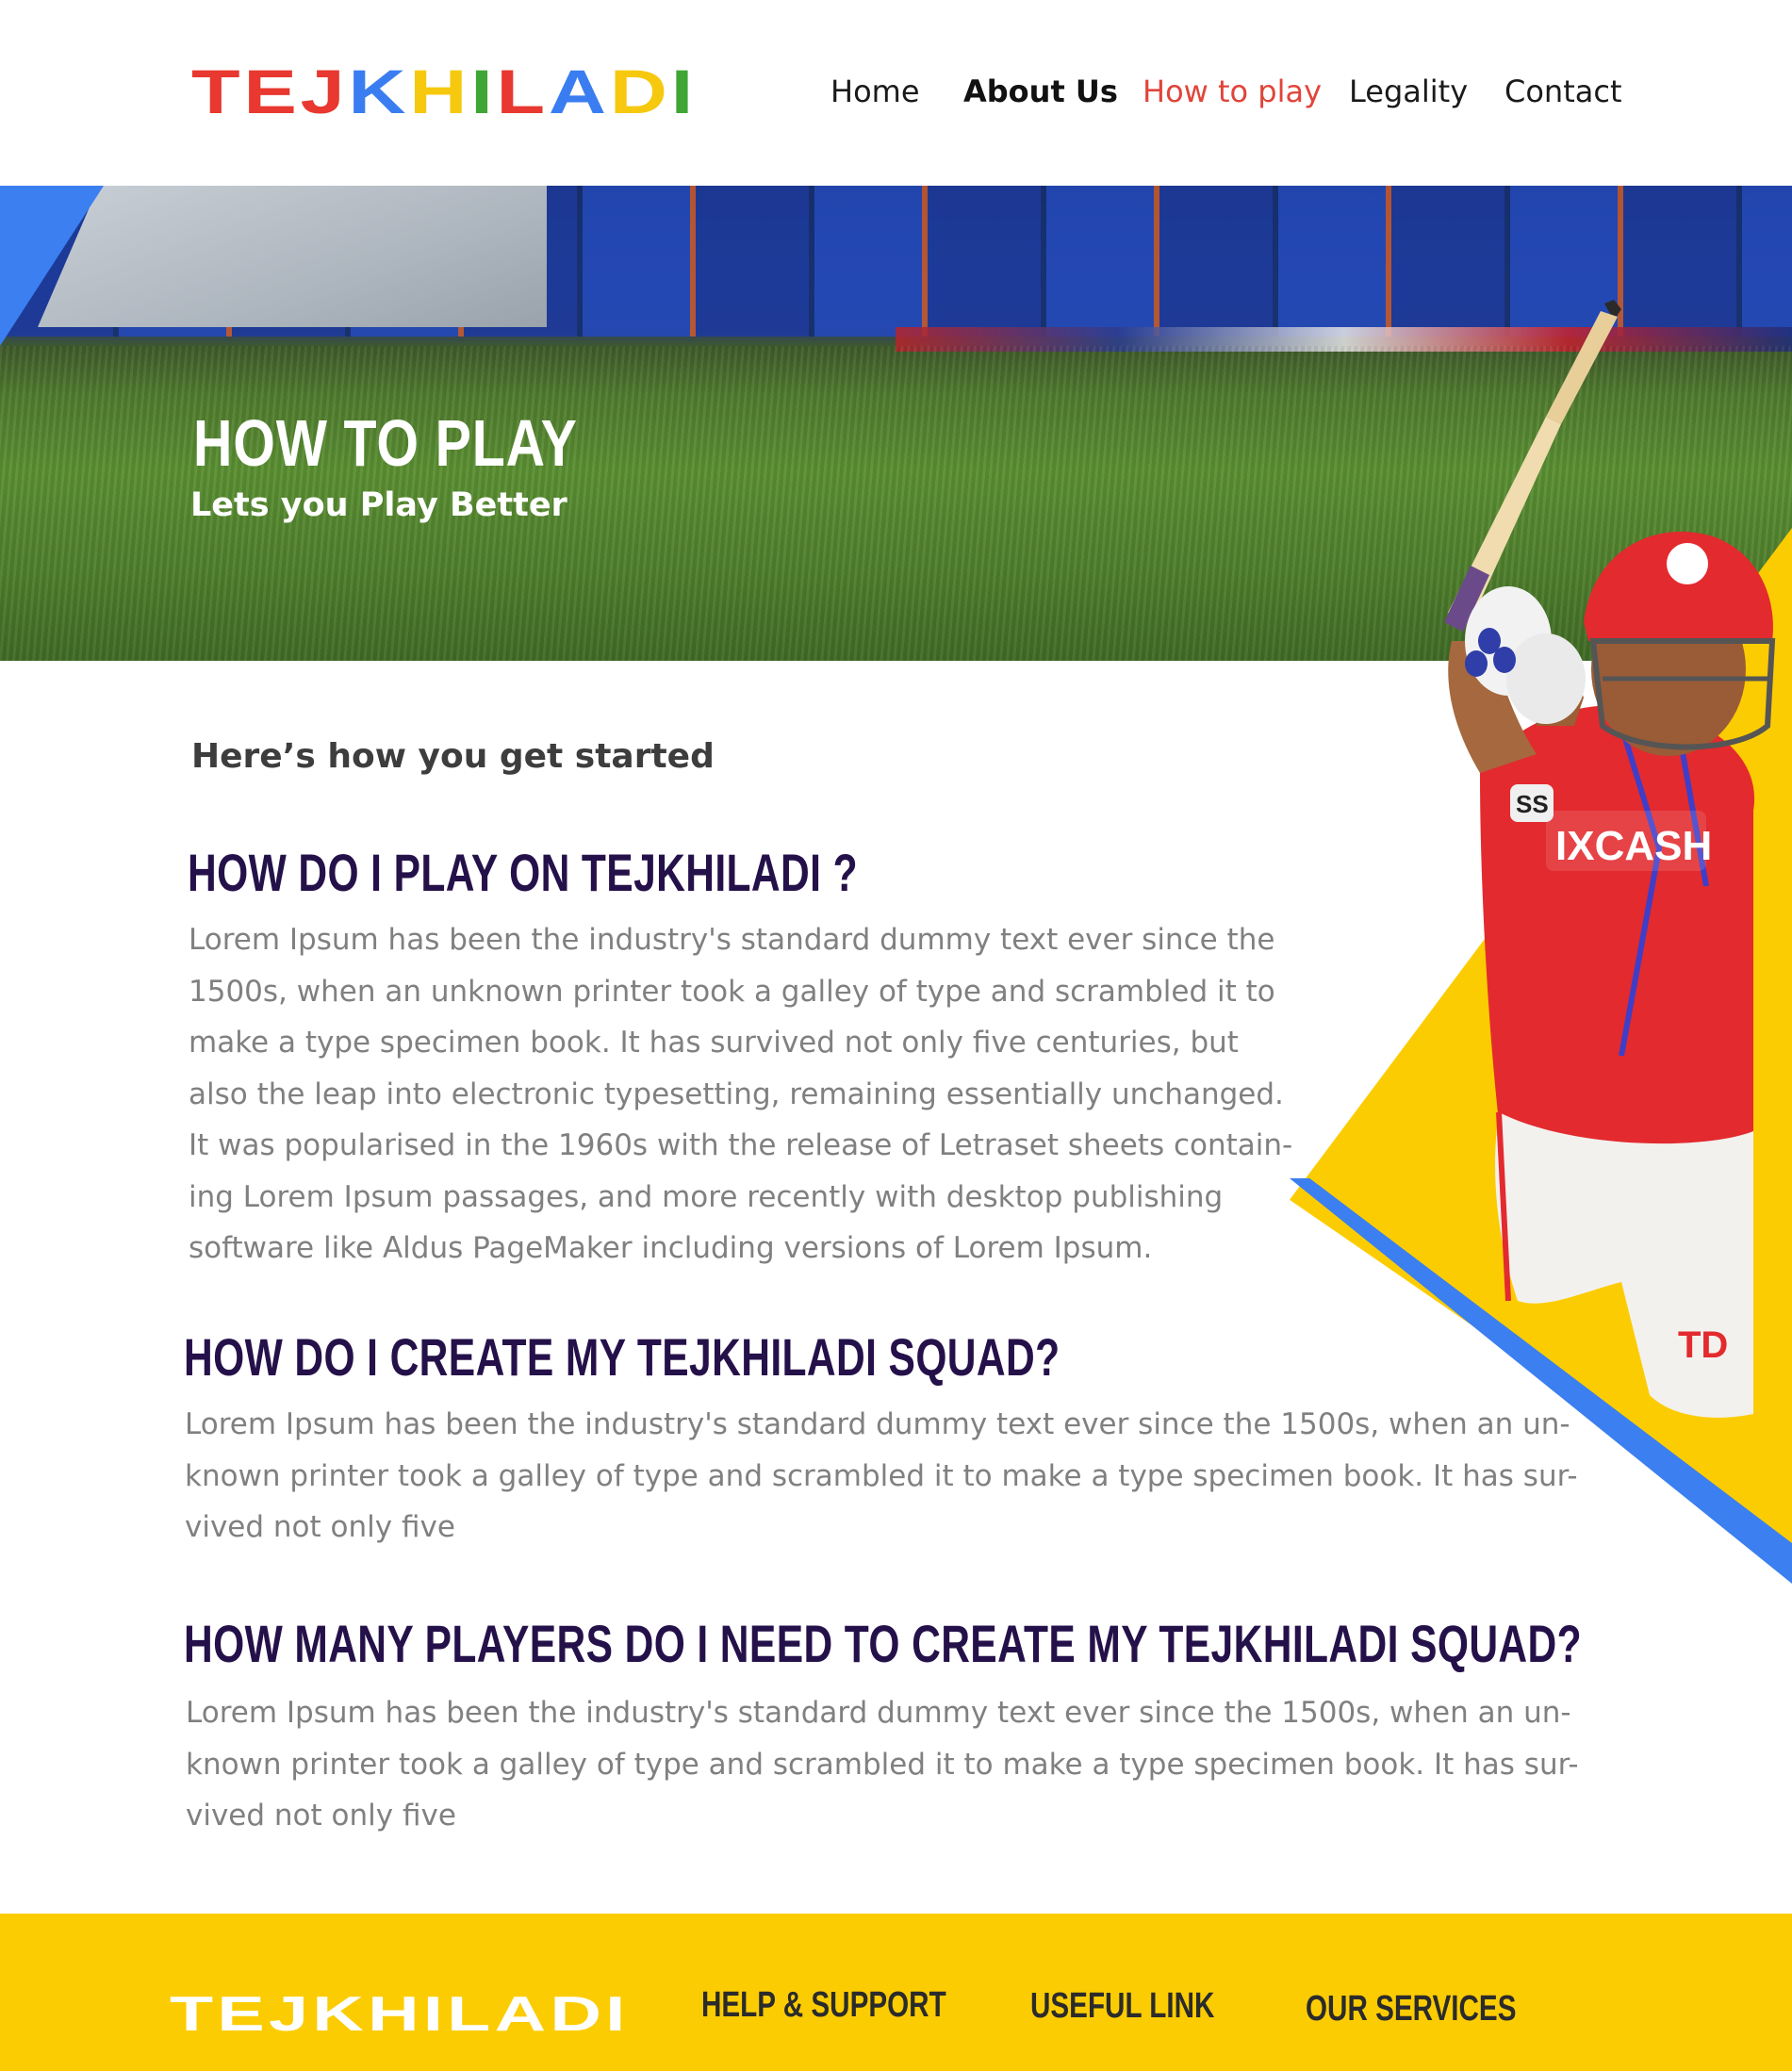 This screenshot has width=1792, height=2071. I want to click on player-shorts: TD, so click(1624, 1264).